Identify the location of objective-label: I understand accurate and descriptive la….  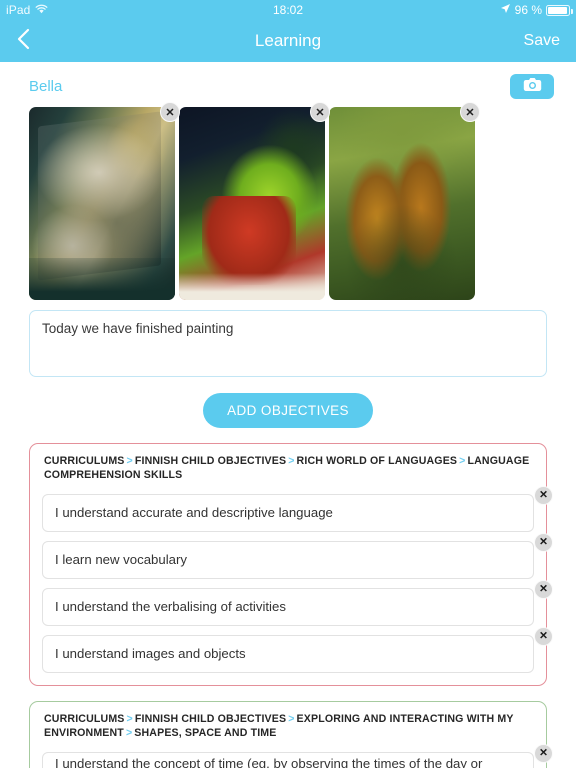
(194, 513).